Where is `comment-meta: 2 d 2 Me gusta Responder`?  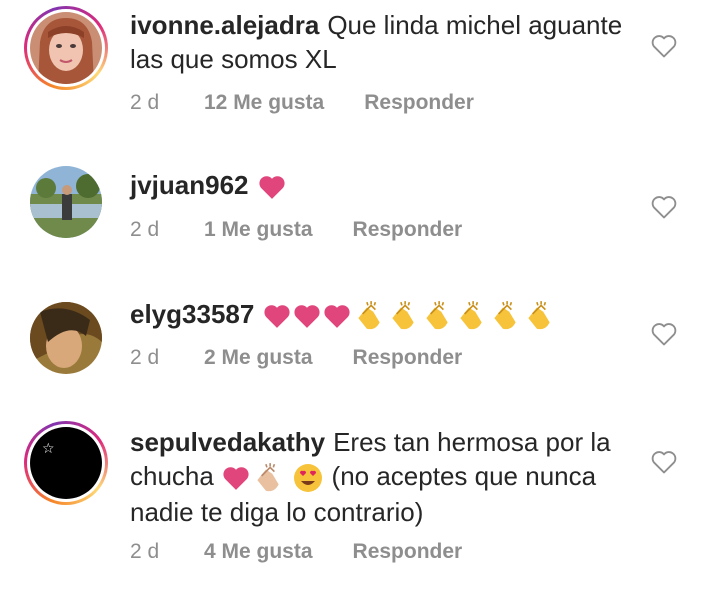
comment-meta: 2 d 2 Me gusta Responder is located at coordinates (296, 358).